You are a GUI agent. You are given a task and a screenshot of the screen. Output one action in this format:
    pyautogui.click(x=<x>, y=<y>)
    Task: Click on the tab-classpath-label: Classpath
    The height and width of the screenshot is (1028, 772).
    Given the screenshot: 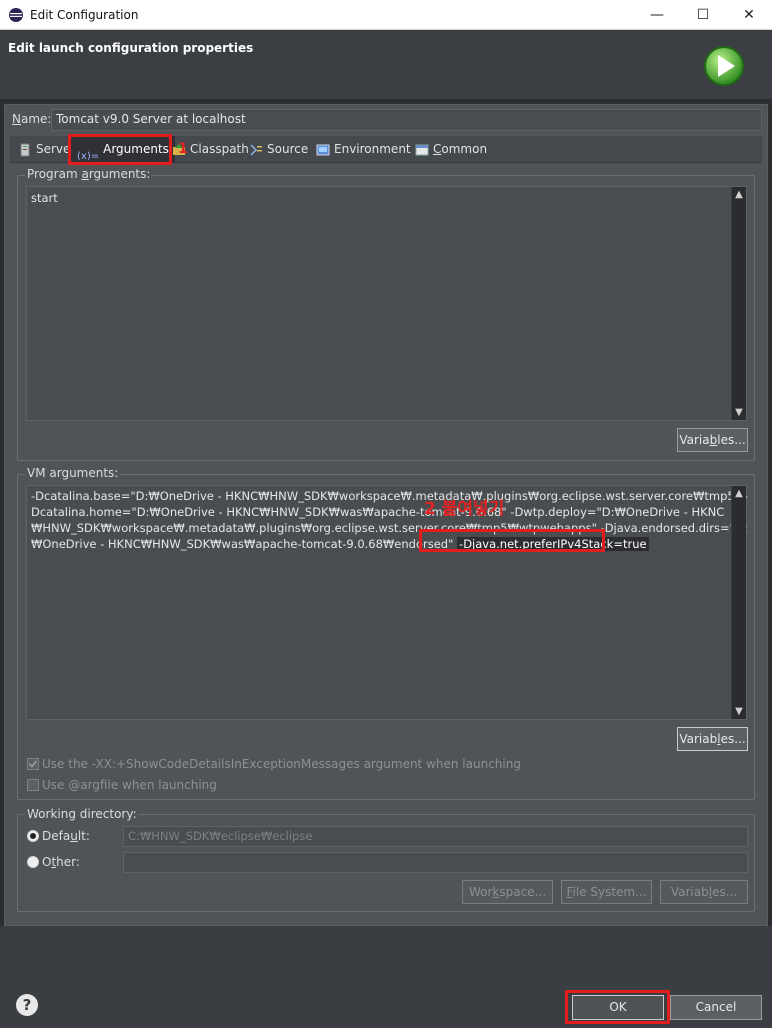 What is the action you would take?
    pyautogui.click(x=219, y=149)
    